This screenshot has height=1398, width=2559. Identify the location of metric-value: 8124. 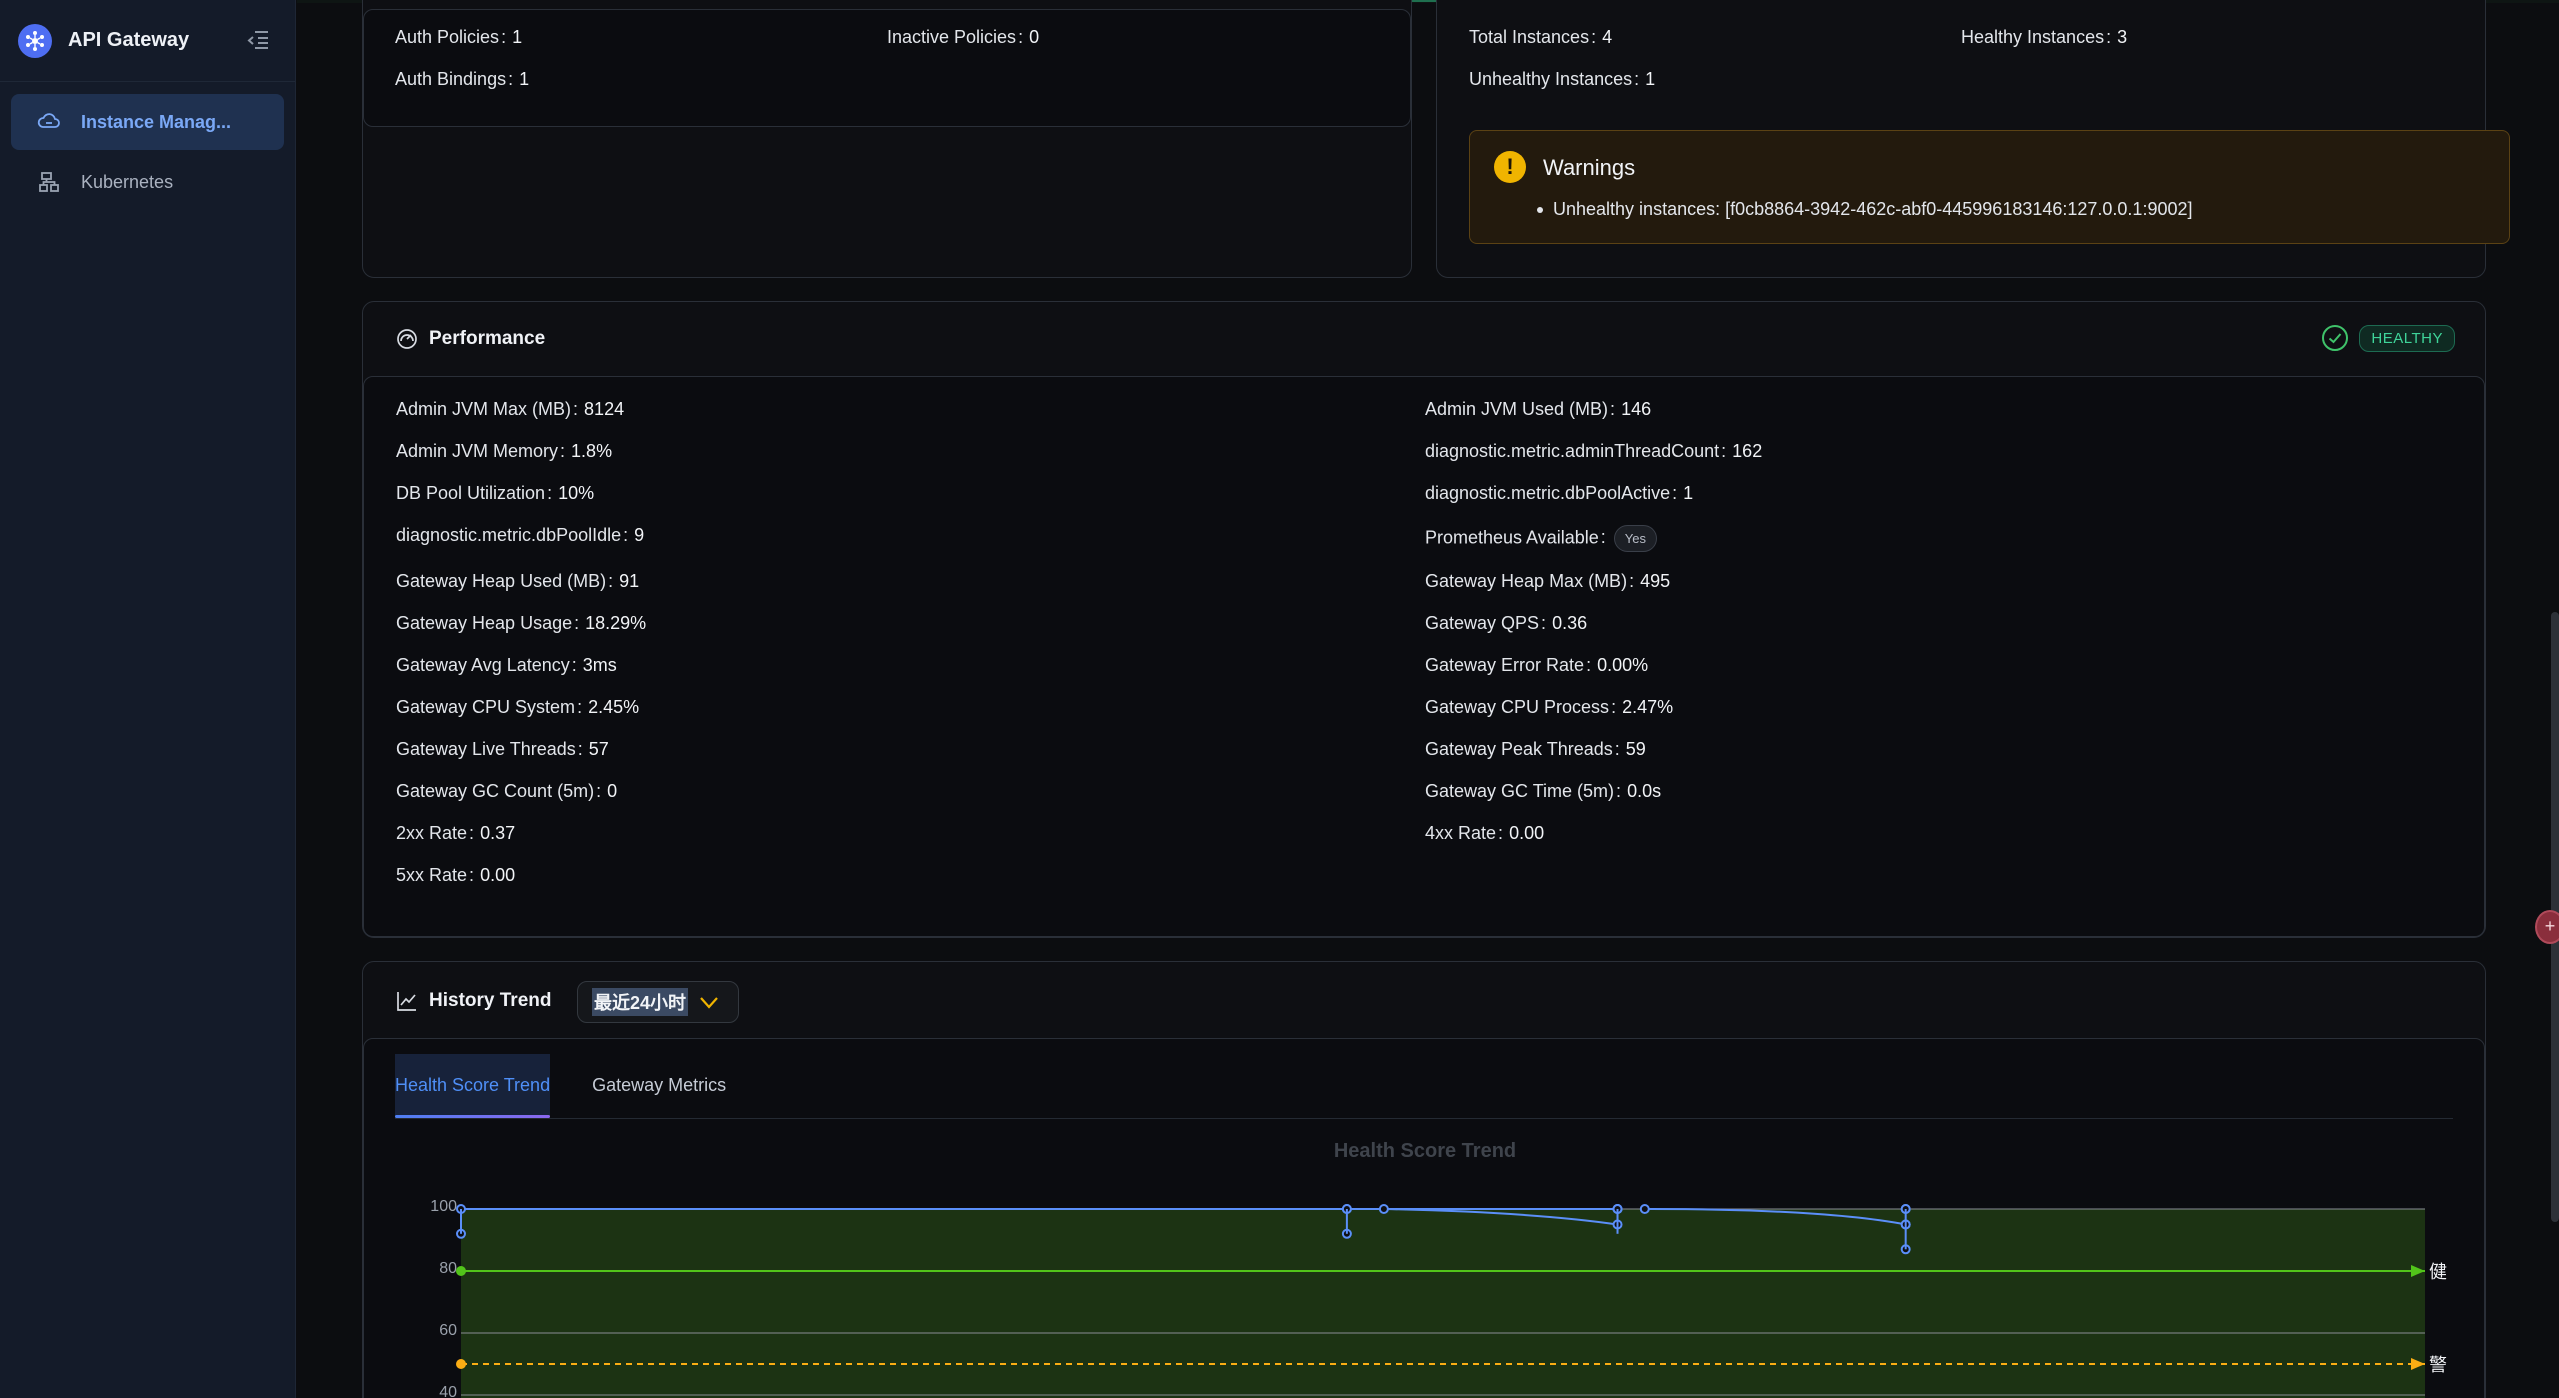
(604, 409).